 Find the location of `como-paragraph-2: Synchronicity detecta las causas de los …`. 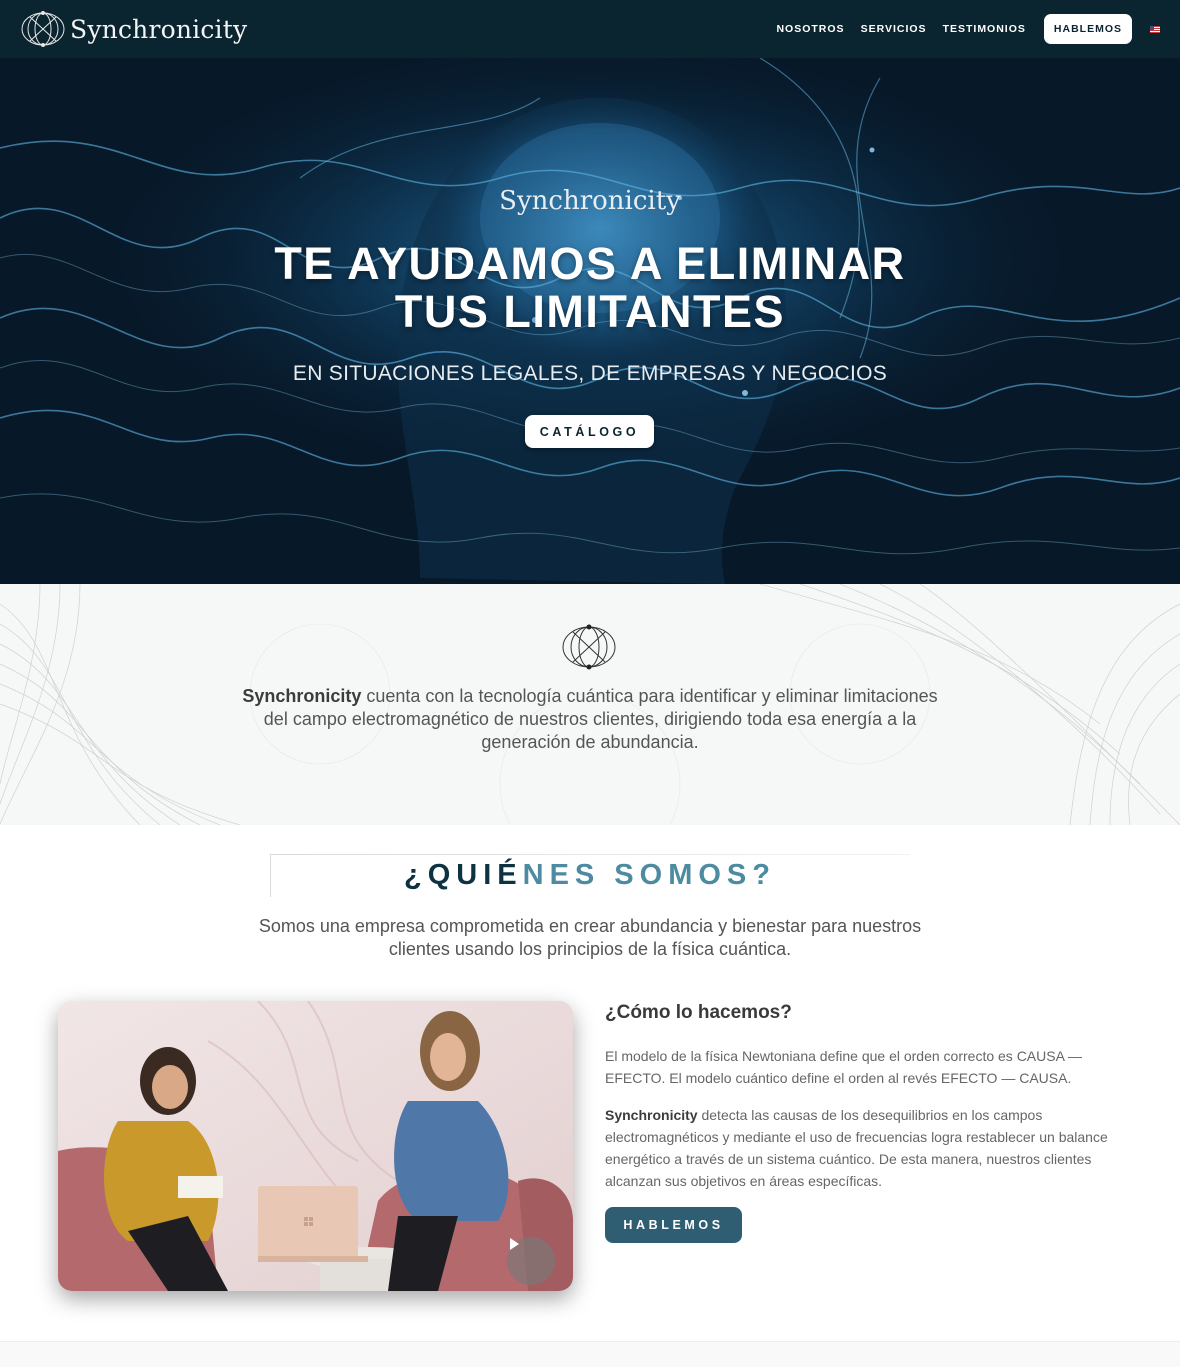

como-paragraph-2: Synchronicity detecta las causas de los … is located at coordinates (865, 1148).